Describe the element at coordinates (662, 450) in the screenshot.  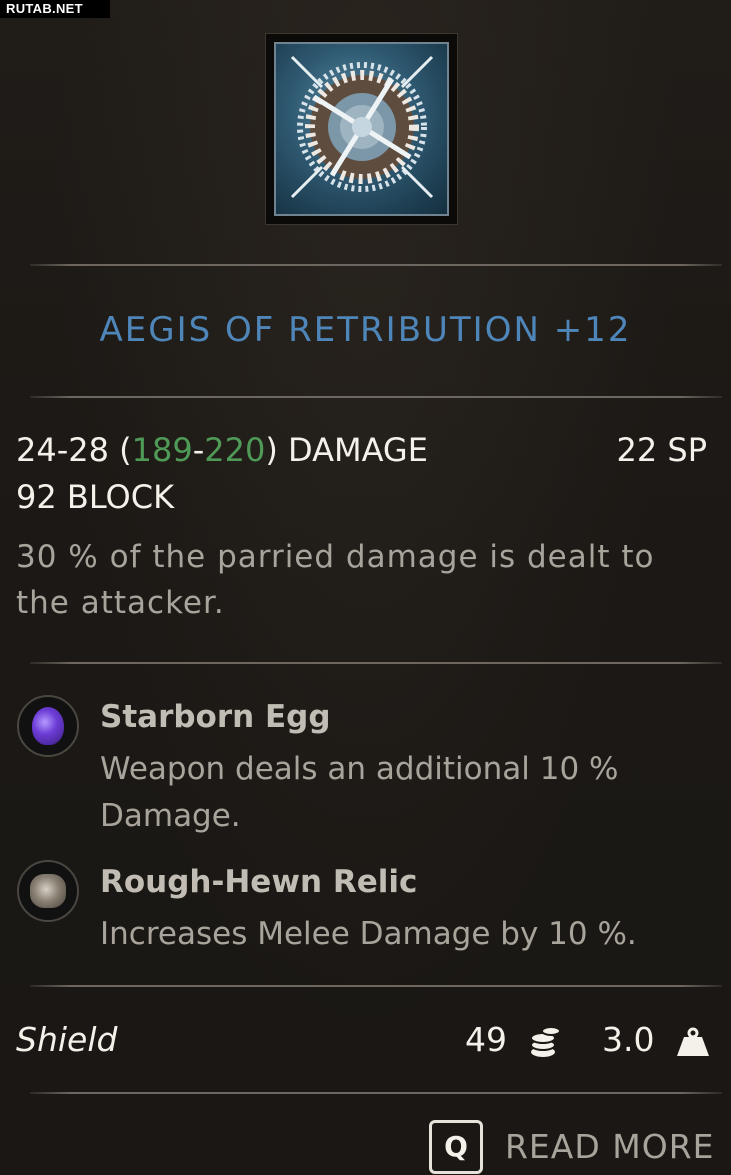
I see `stamina-cost: 22 SP` at that location.